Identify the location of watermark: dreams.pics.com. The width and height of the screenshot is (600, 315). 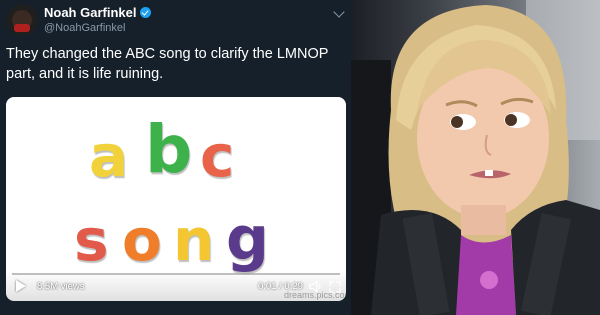
(315, 295).